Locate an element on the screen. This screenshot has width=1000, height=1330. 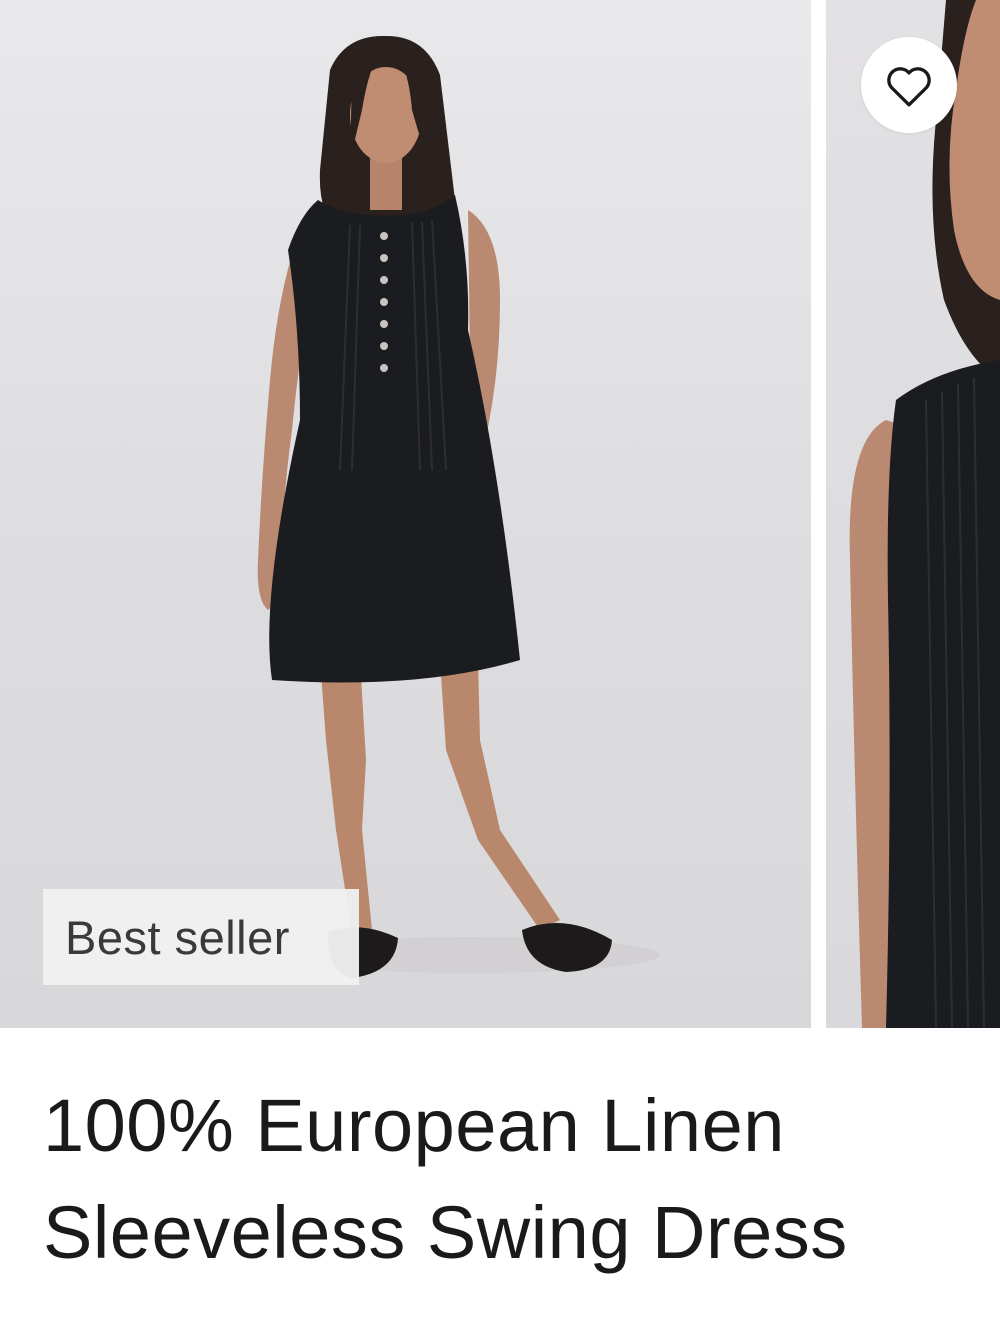
best-seller-badge-label: Best seller is located at coordinates (177, 937).